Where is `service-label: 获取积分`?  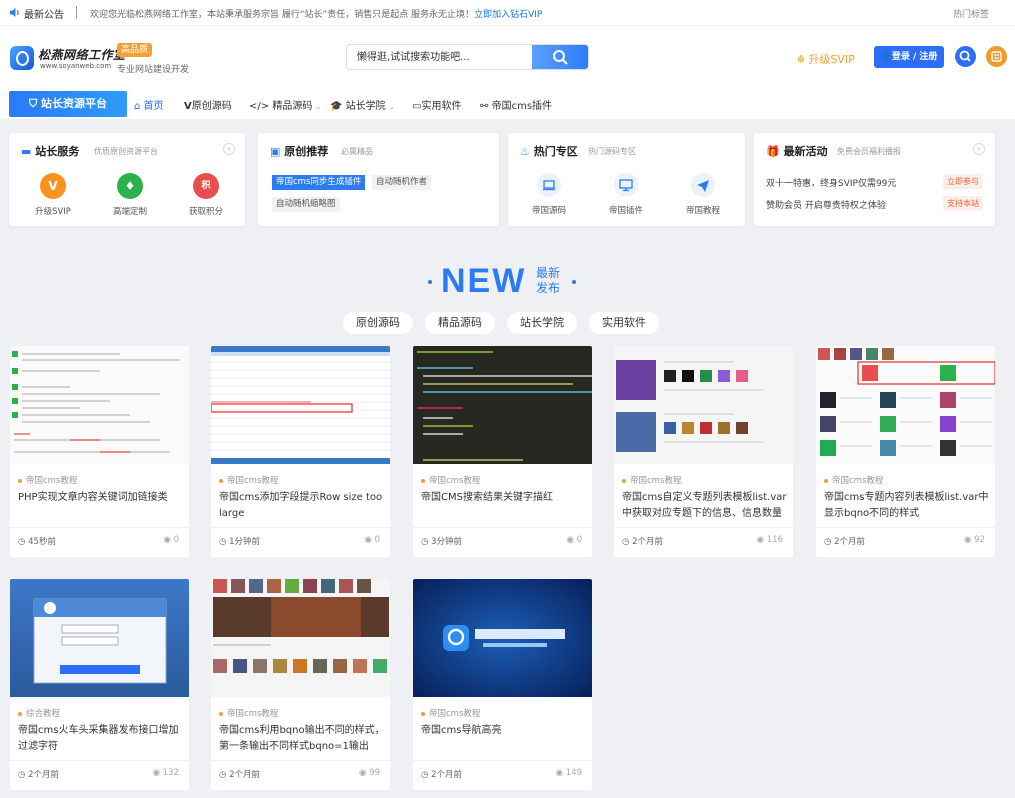 service-label: 获取积分 is located at coordinates (205, 212).